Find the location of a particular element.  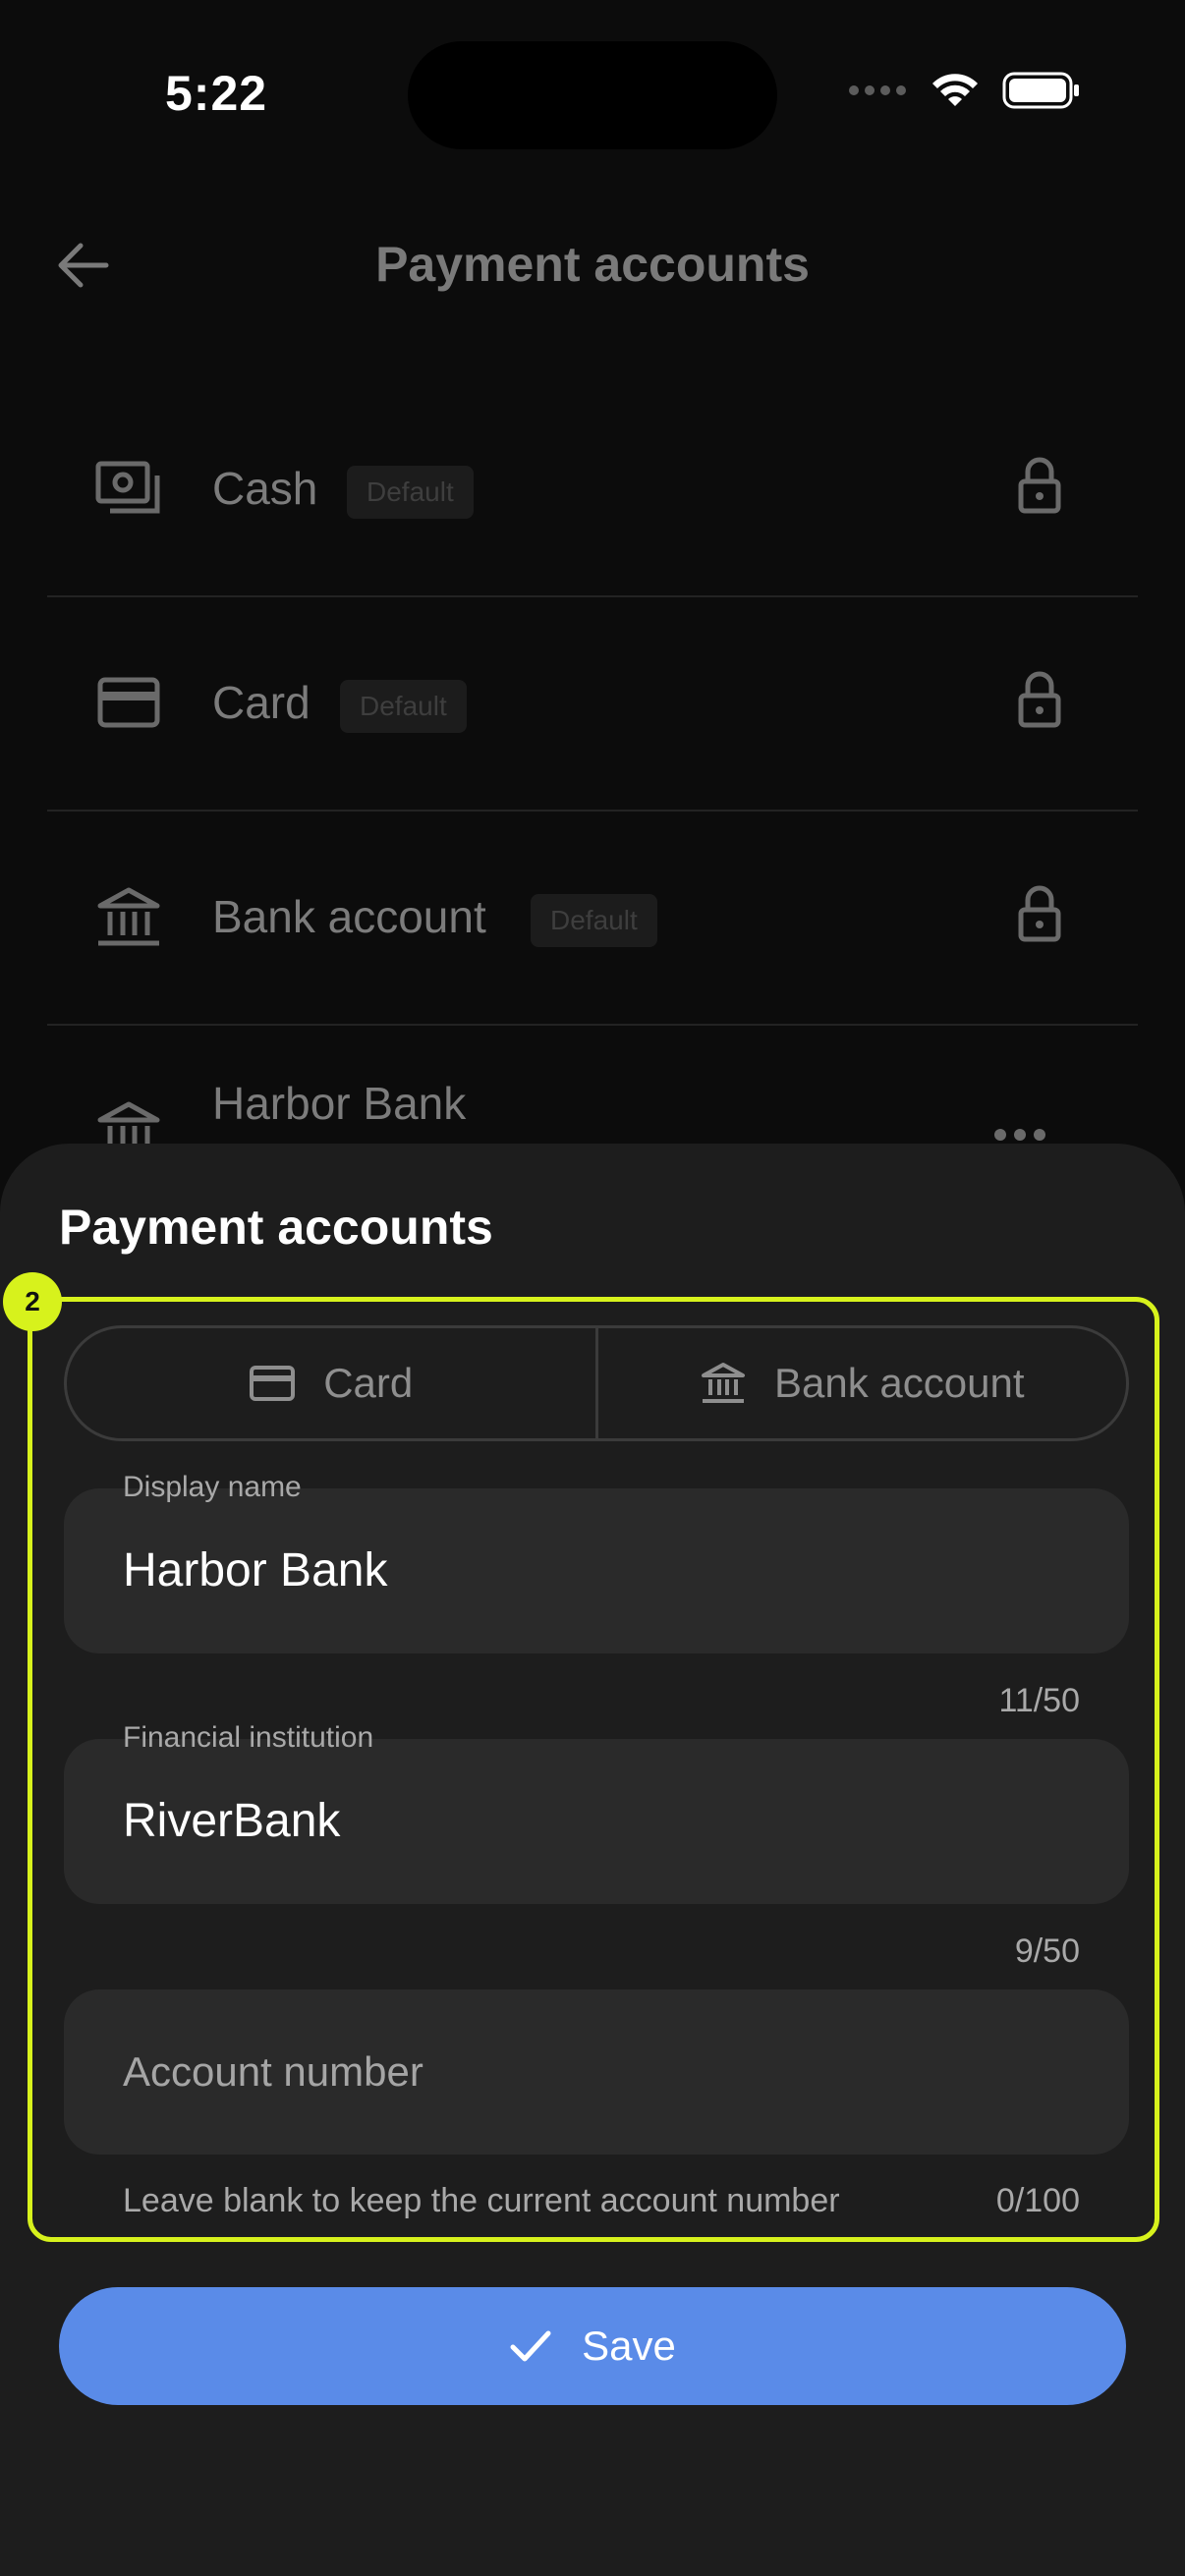

account-number-field: Account number is located at coordinates (596, 2072).